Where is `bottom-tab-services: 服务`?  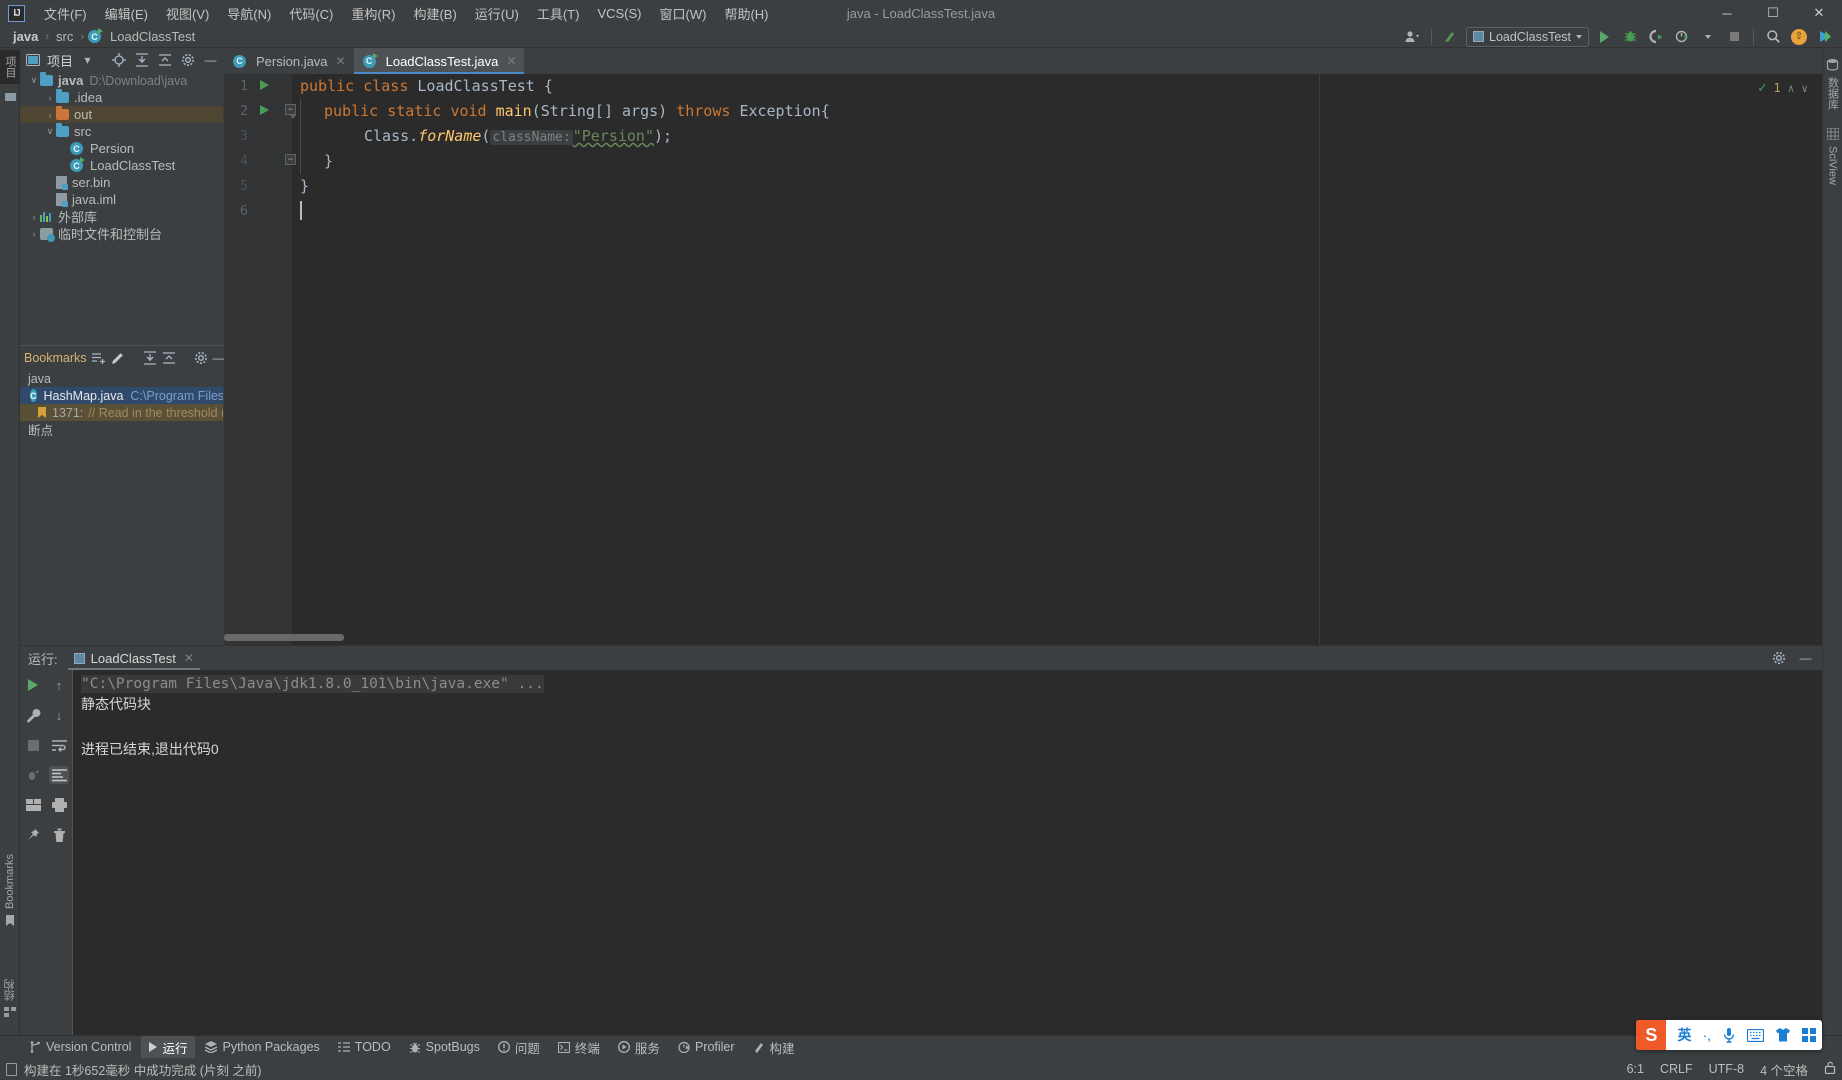 bottom-tab-services: 服务 is located at coordinates (639, 1047).